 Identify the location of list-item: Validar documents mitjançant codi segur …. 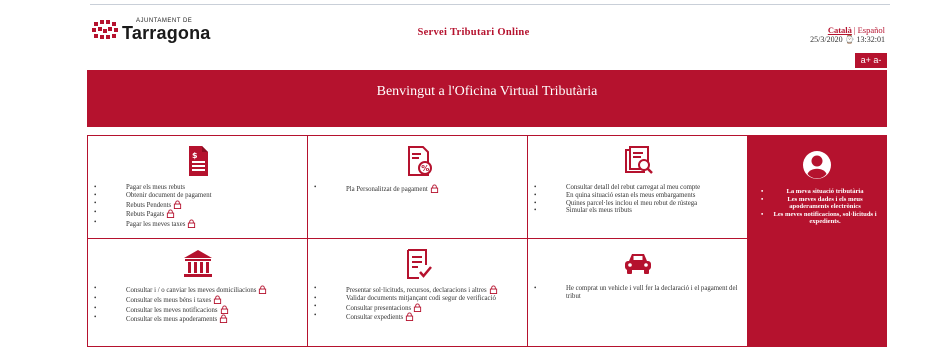
(406, 299).